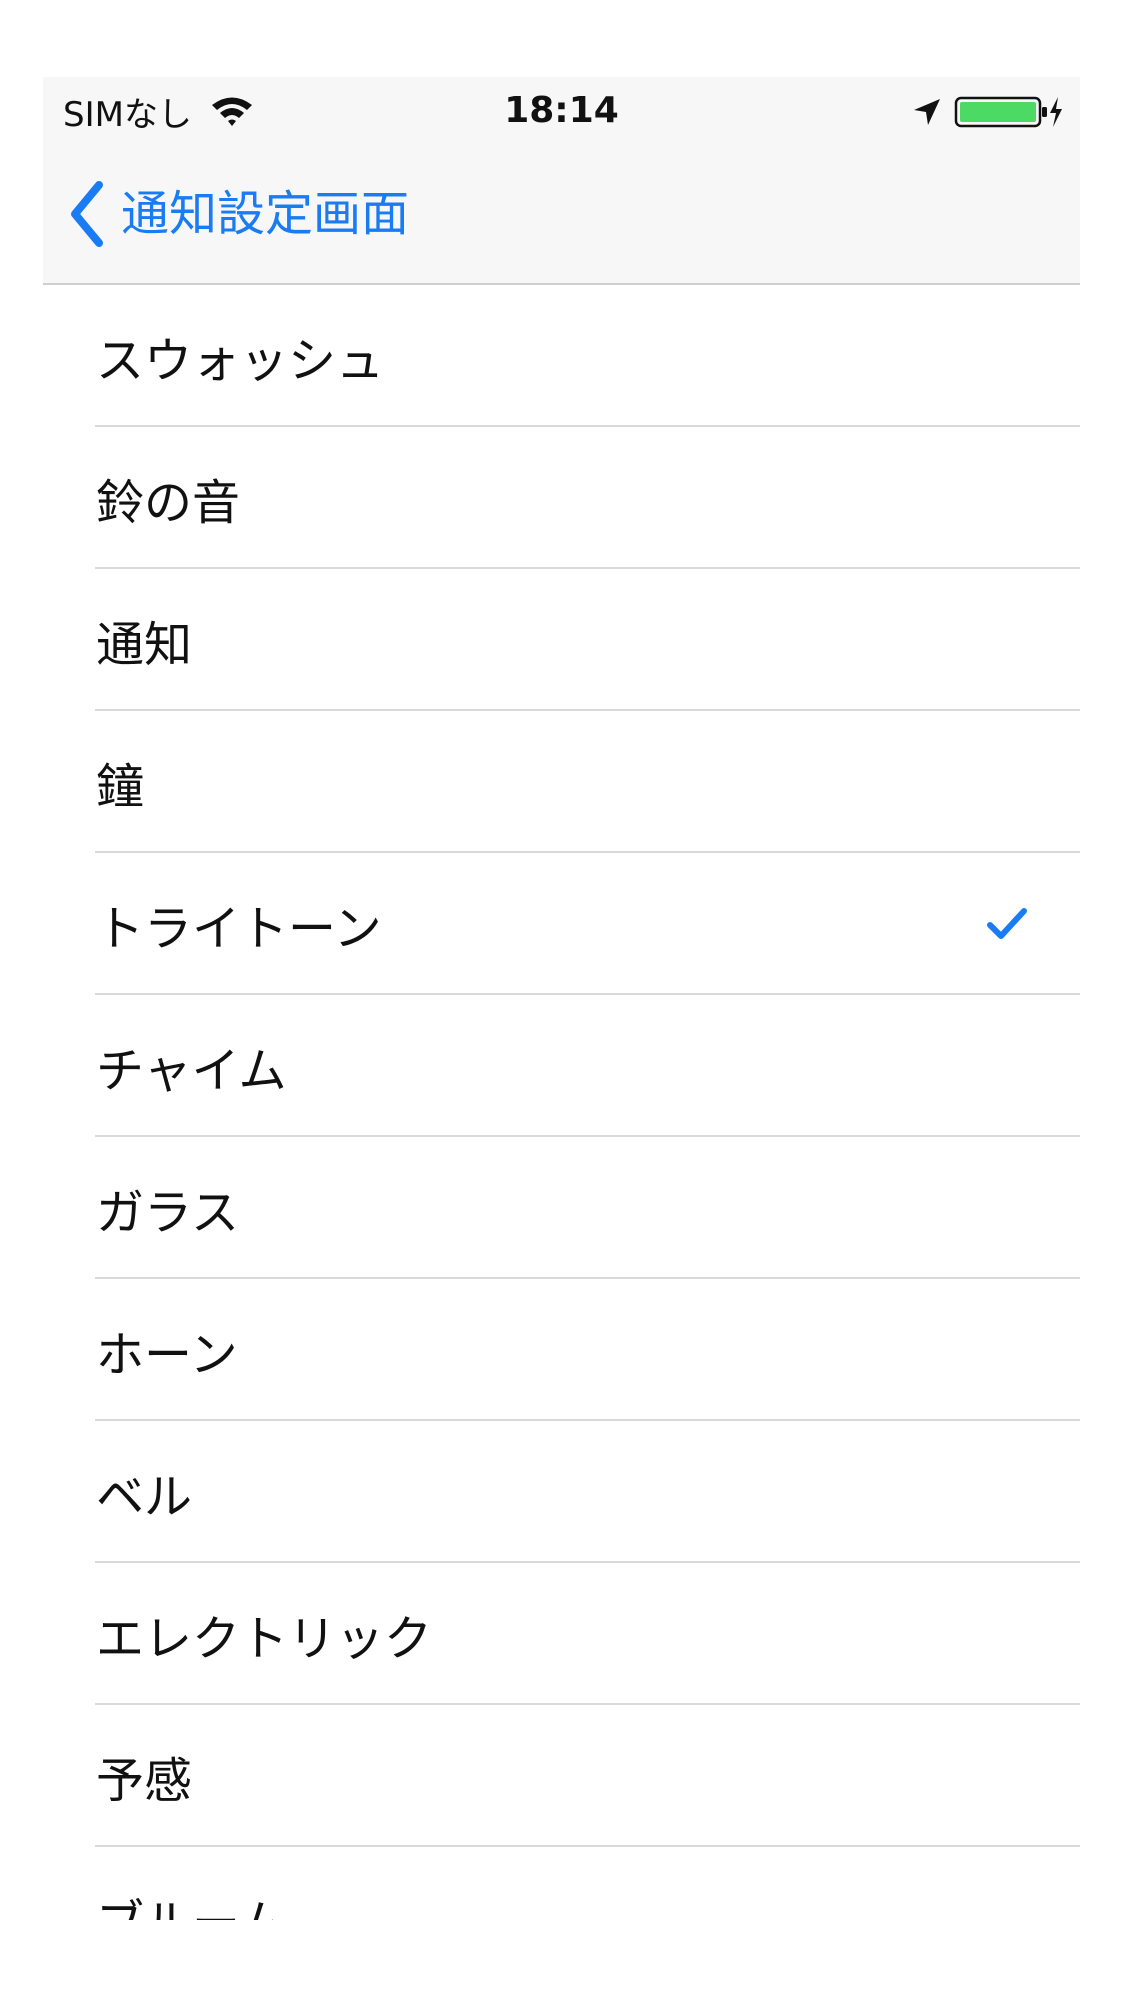 The image size is (1125, 2000). Describe the element at coordinates (239, 929) in the screenshot. I see `list-item-label: トライトーン` at that location.